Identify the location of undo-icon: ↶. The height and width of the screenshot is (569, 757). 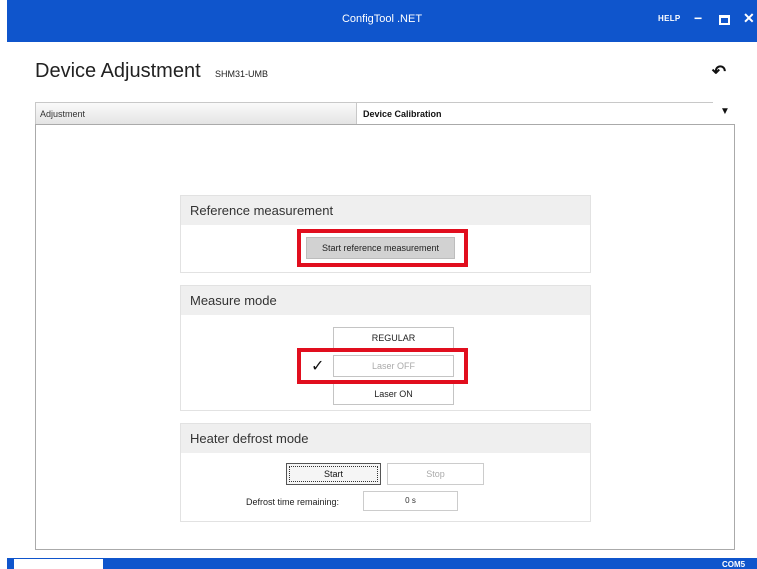
(719, 72).